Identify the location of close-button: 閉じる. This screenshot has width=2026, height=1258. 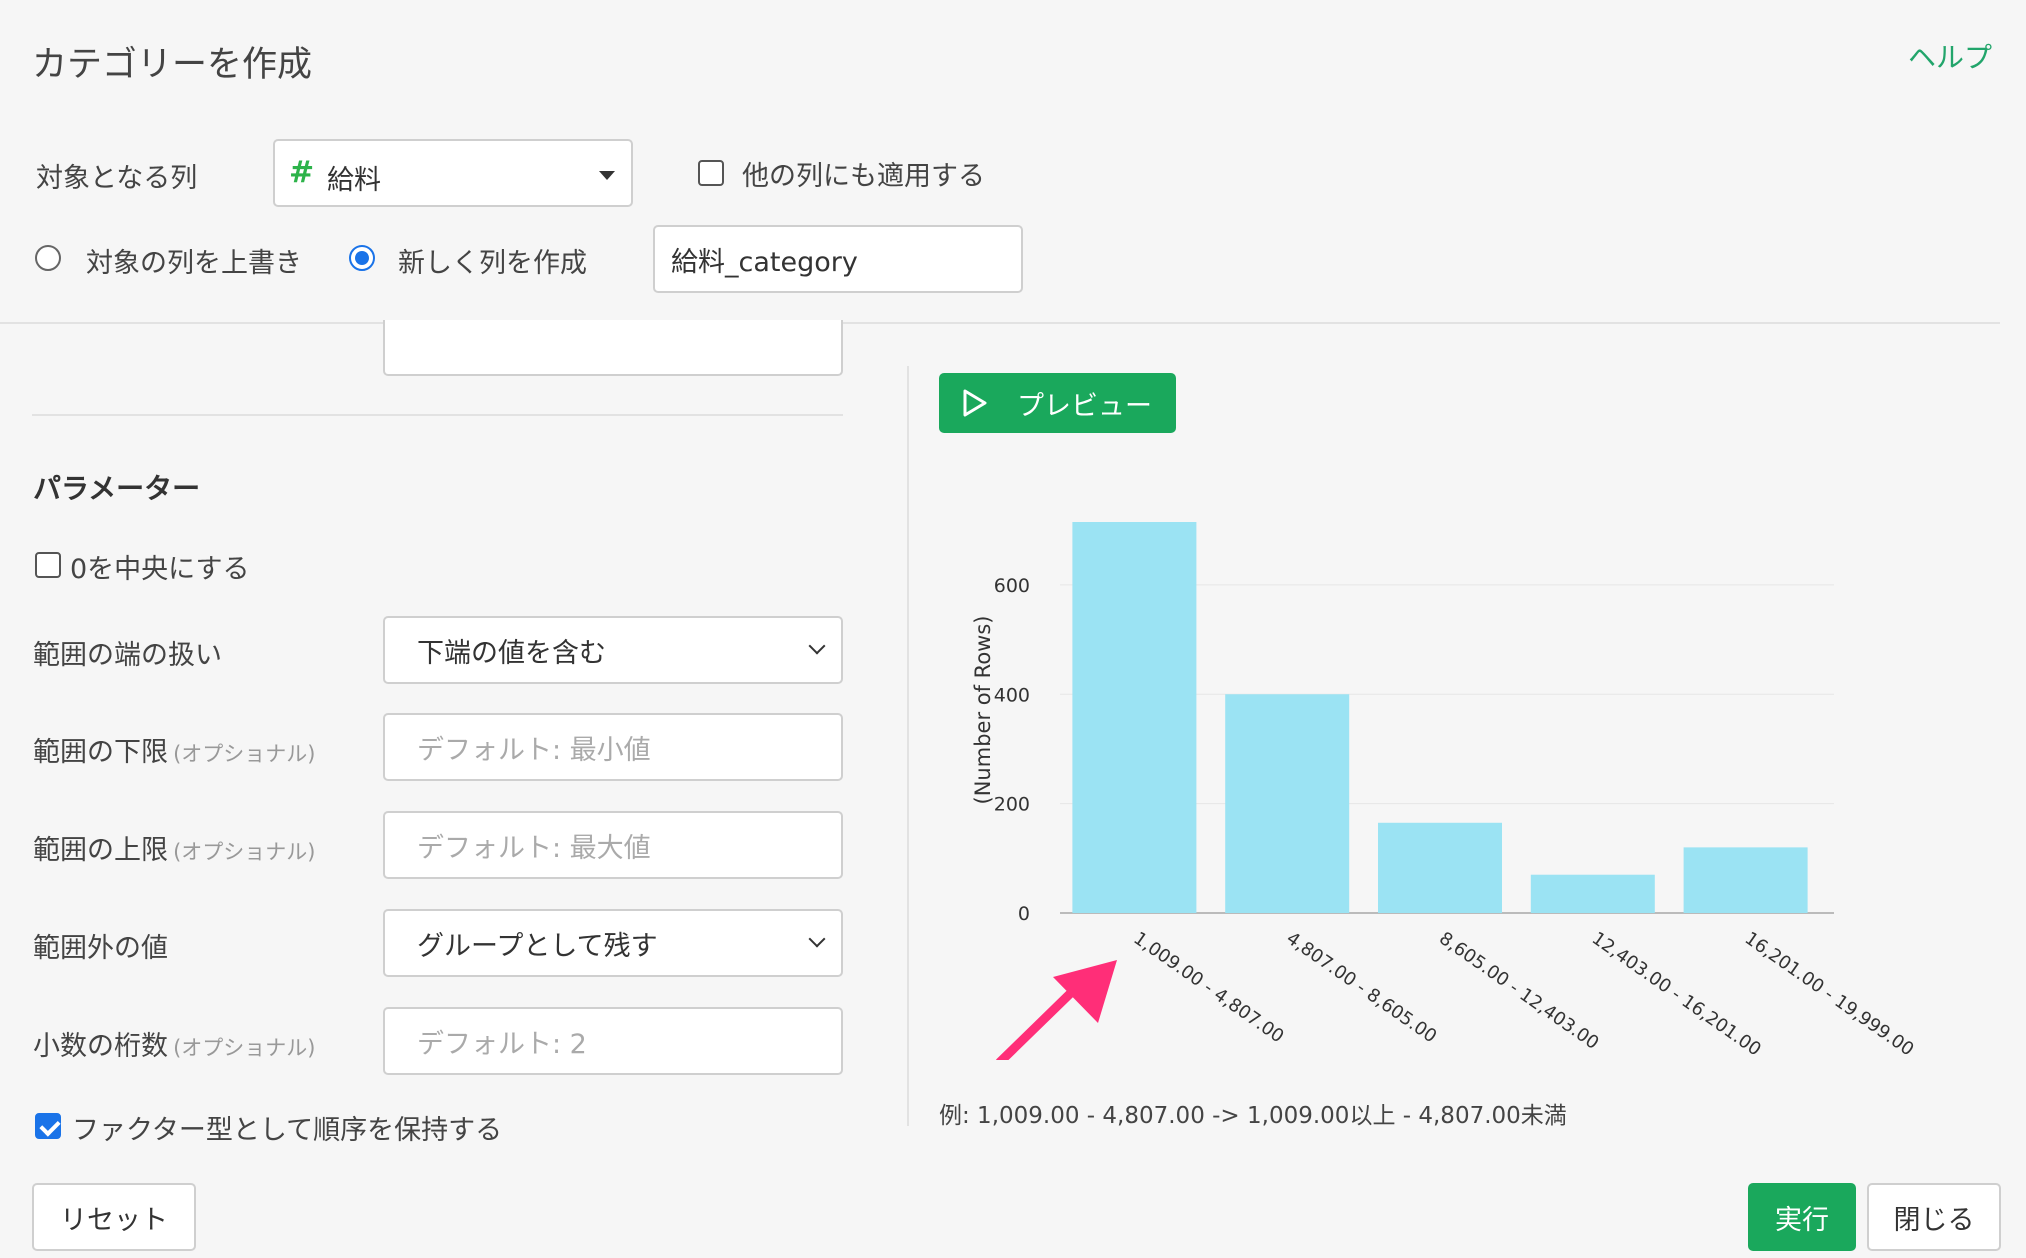
(1934, 1217).